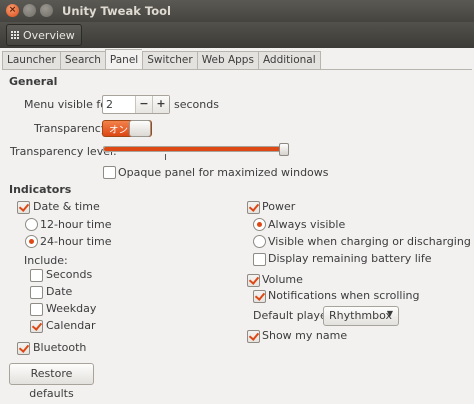 The image size is (474, 404). I want to click on tab-panel: Panel, so click(123, 59).